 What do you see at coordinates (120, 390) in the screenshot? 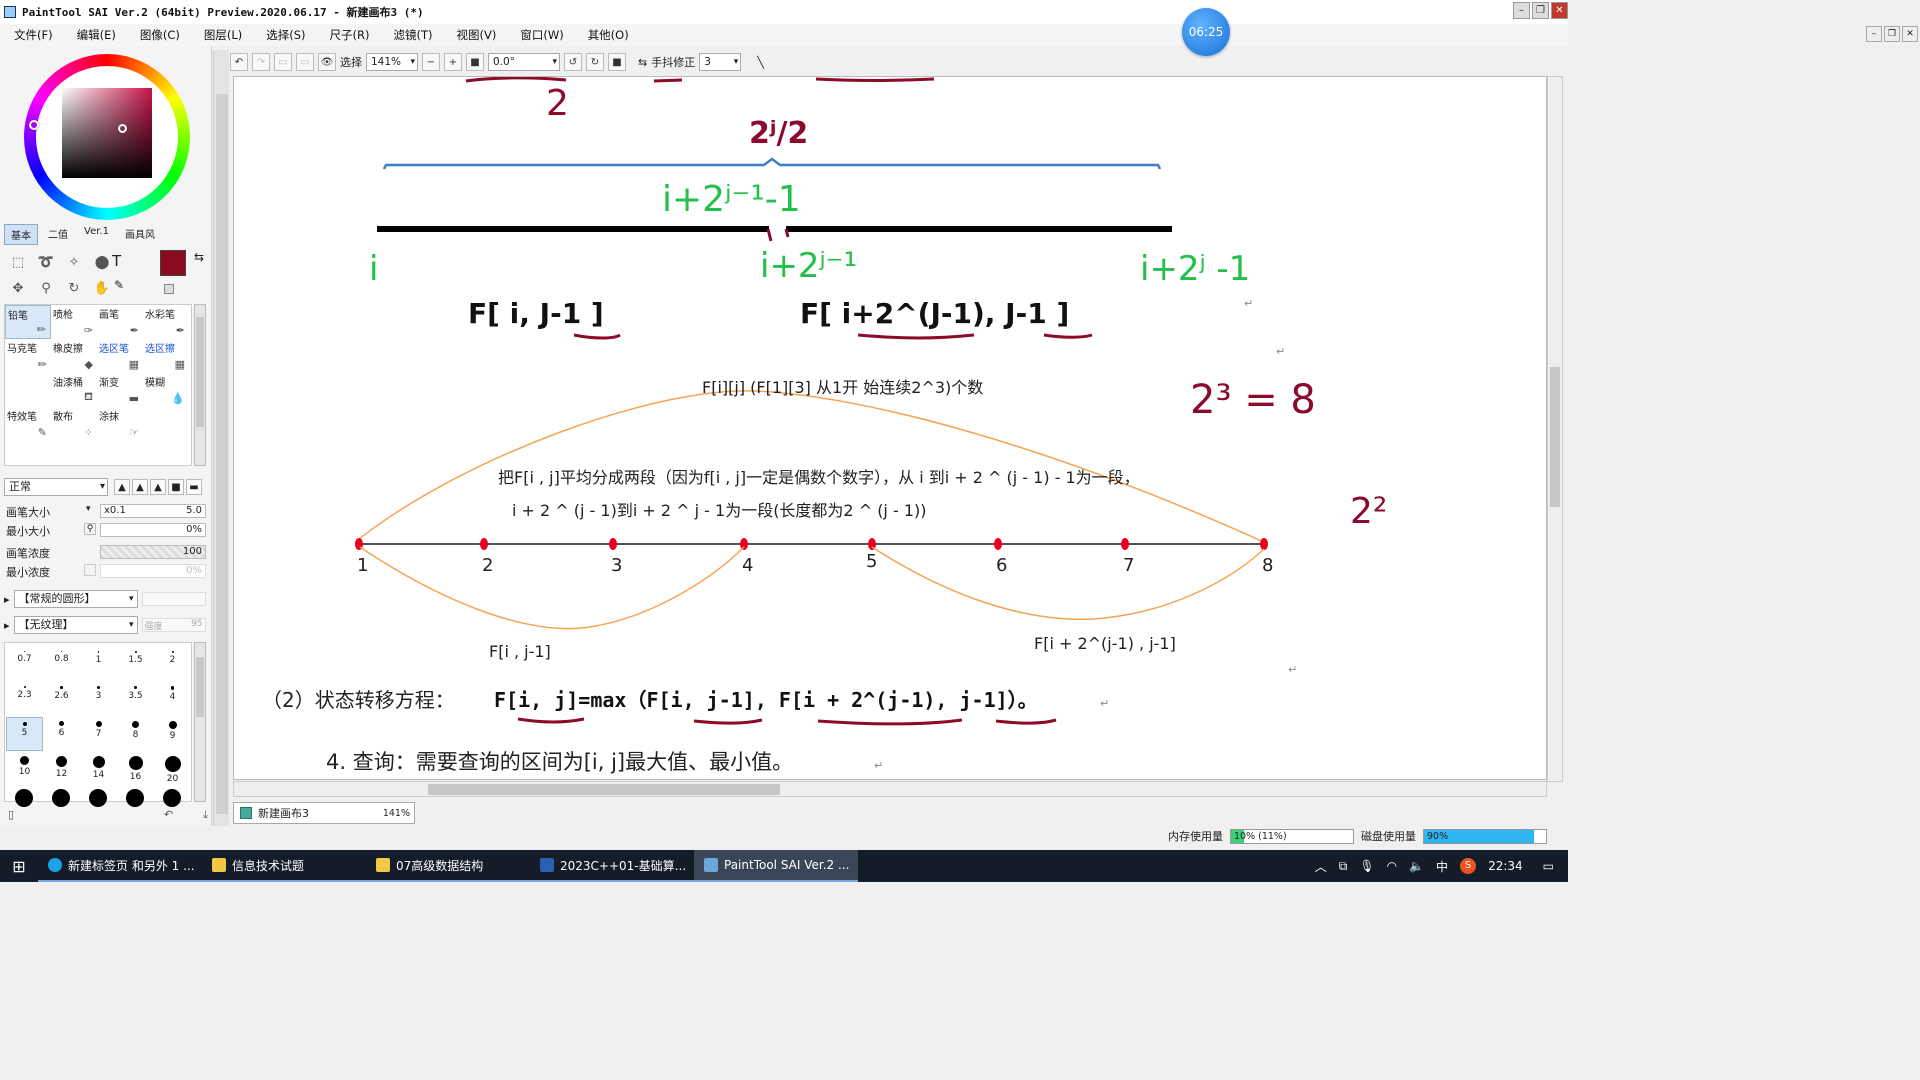
I see `brush-gradient: 渐变 ▬` at bounding box center [120, 390].